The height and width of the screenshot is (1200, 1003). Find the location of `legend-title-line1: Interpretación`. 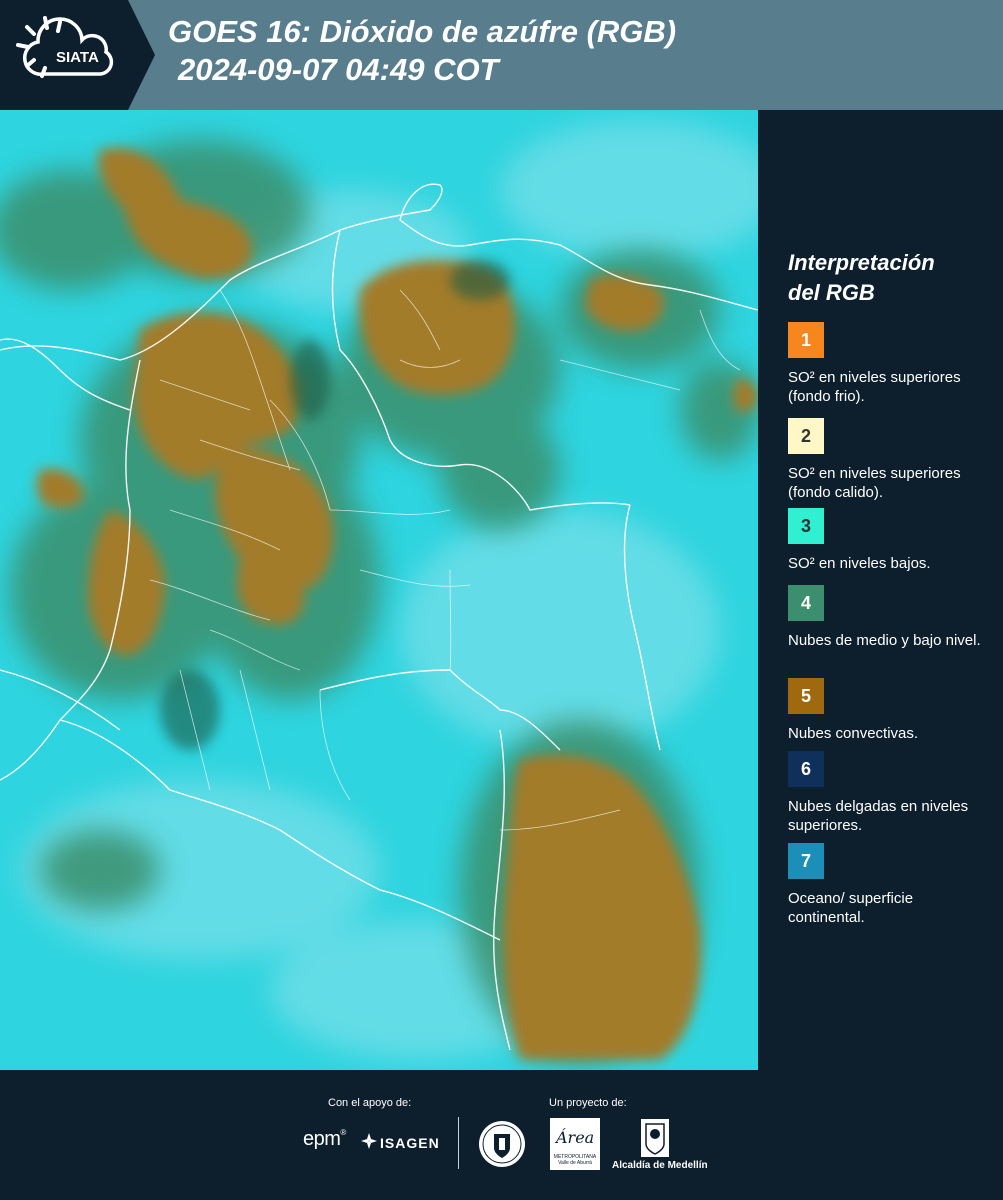

legend-title-line1: Interpretación is located at coordinates (861, 262).